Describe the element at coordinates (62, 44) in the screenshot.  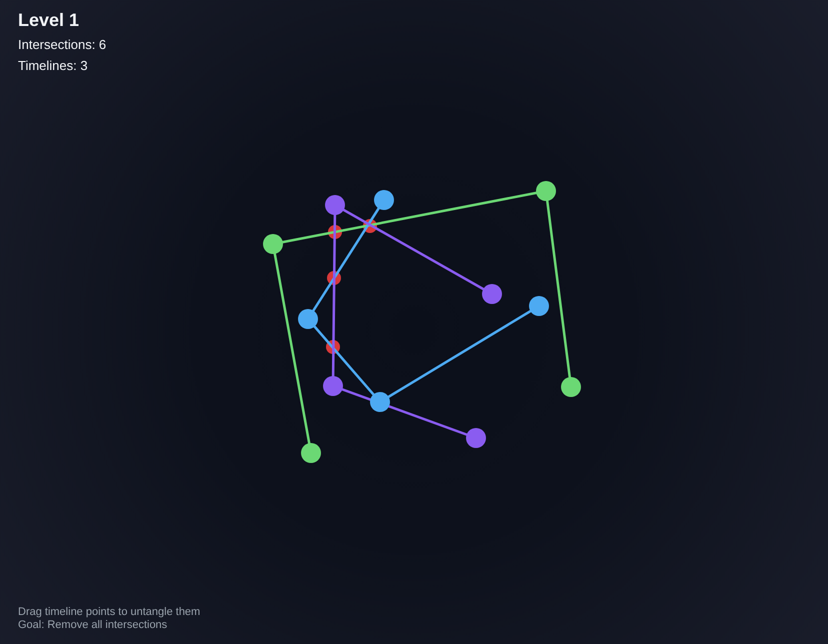
I see `intersection-count: Intersections: 6` at that location.